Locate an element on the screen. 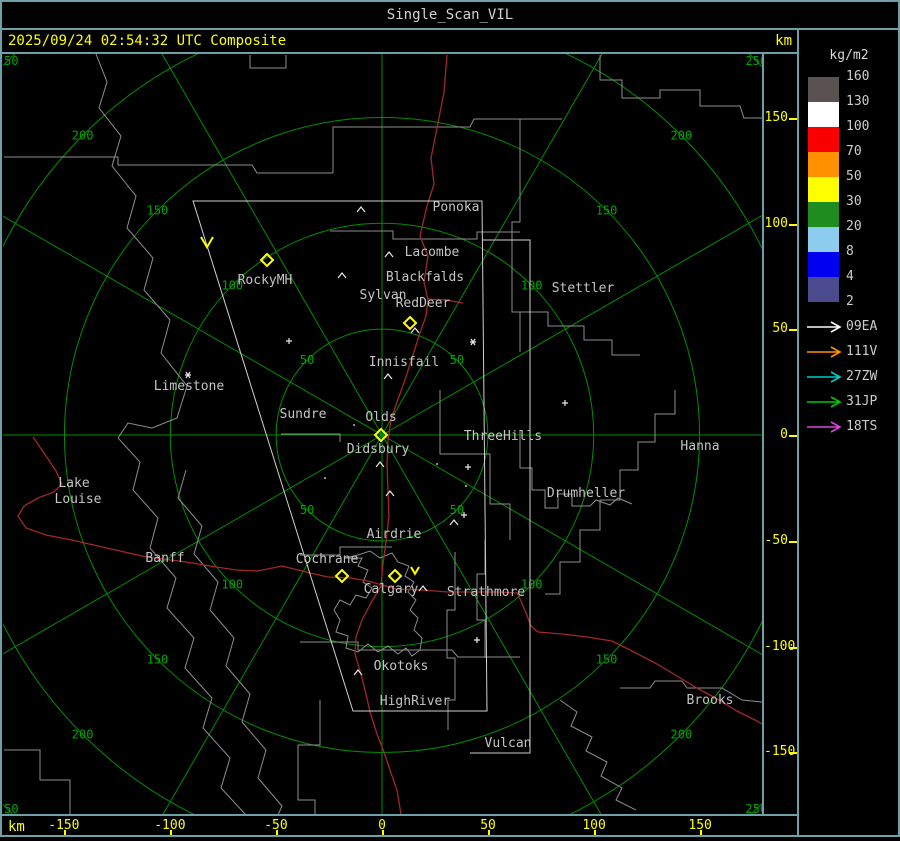  header-row: 2025/09/24 02:54:32 UTC Composite km is located at coordinates (450, 41).